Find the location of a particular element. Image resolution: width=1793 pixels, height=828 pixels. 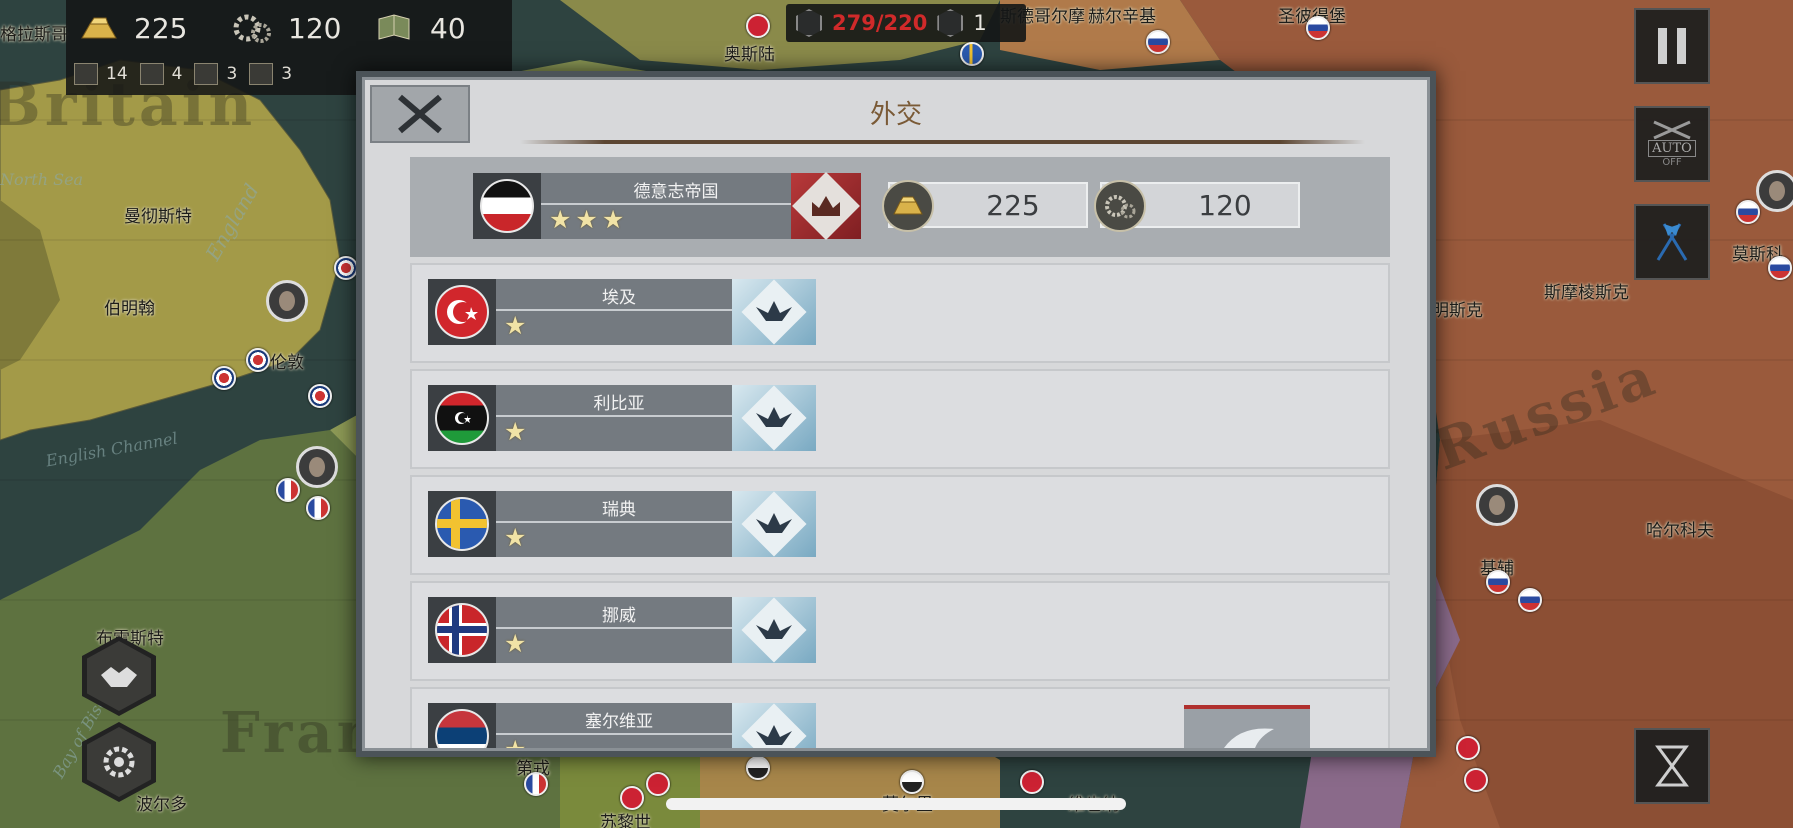

city-label: 波尔多 is located at coordinates (161, 802).